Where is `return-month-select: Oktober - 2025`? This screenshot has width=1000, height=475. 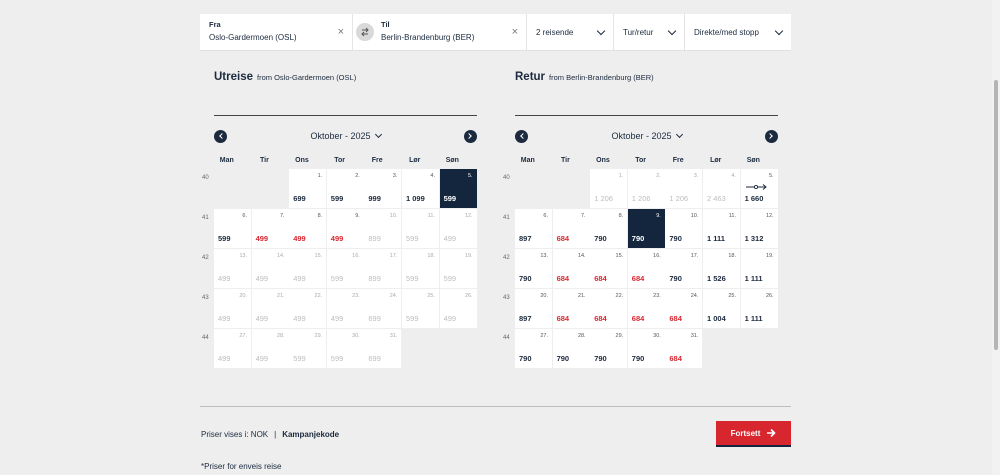 return-month-select: Oktober - 2025 is located at coordinates (647, 135).